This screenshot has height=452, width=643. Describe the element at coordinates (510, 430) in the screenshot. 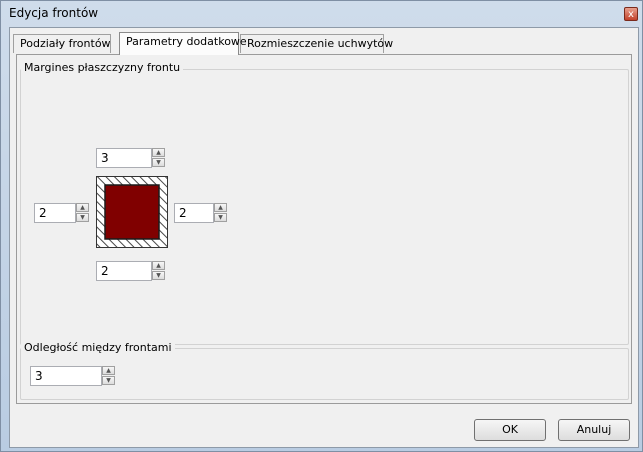

I see `ok-button: OK` at that location.